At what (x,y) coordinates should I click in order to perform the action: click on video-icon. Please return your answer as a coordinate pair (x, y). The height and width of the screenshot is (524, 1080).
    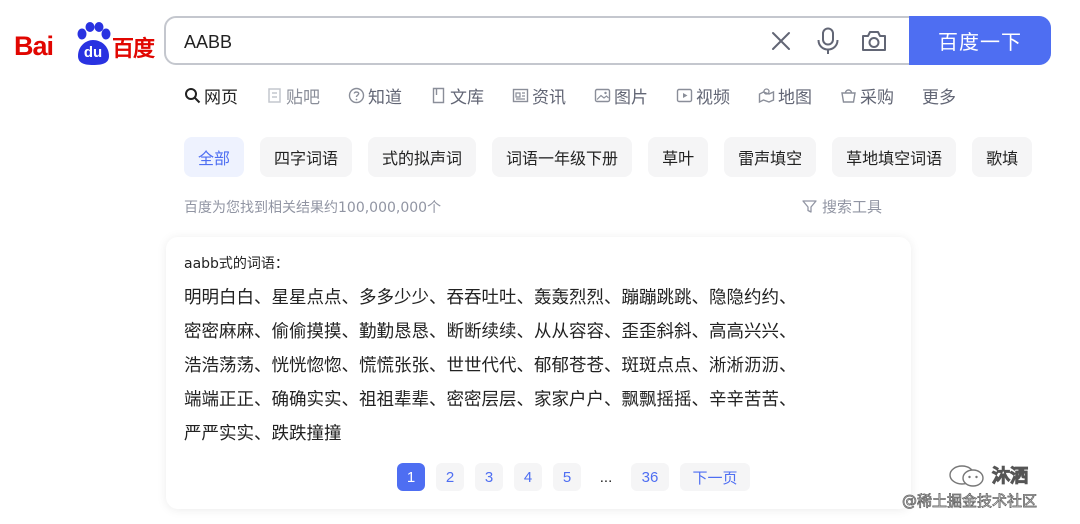
    Looking at the image, I should click on (684, 95).